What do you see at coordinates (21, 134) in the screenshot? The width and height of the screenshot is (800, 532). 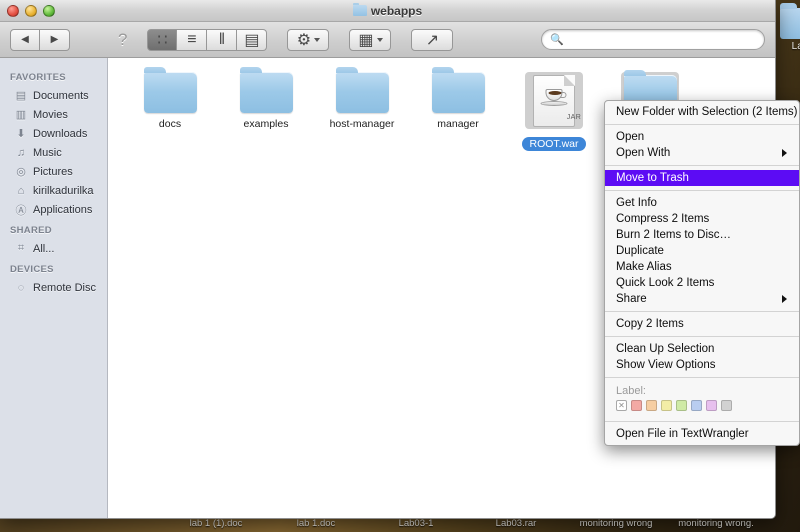 I see `downloads-icon: ⬇` at bounding box center [21, 134].